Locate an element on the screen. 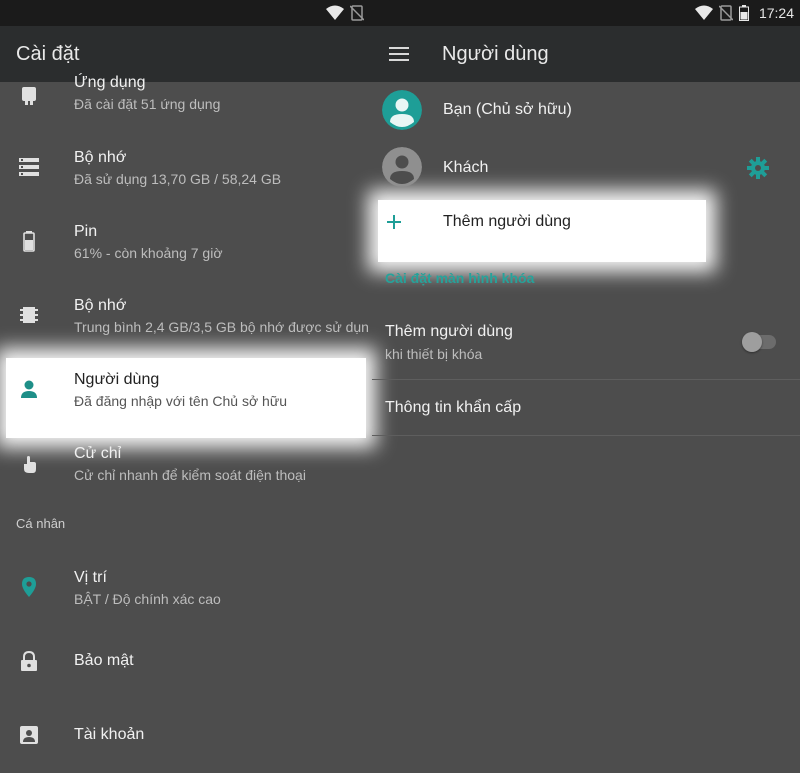  memory-icon is located at coordinates (29, 315).